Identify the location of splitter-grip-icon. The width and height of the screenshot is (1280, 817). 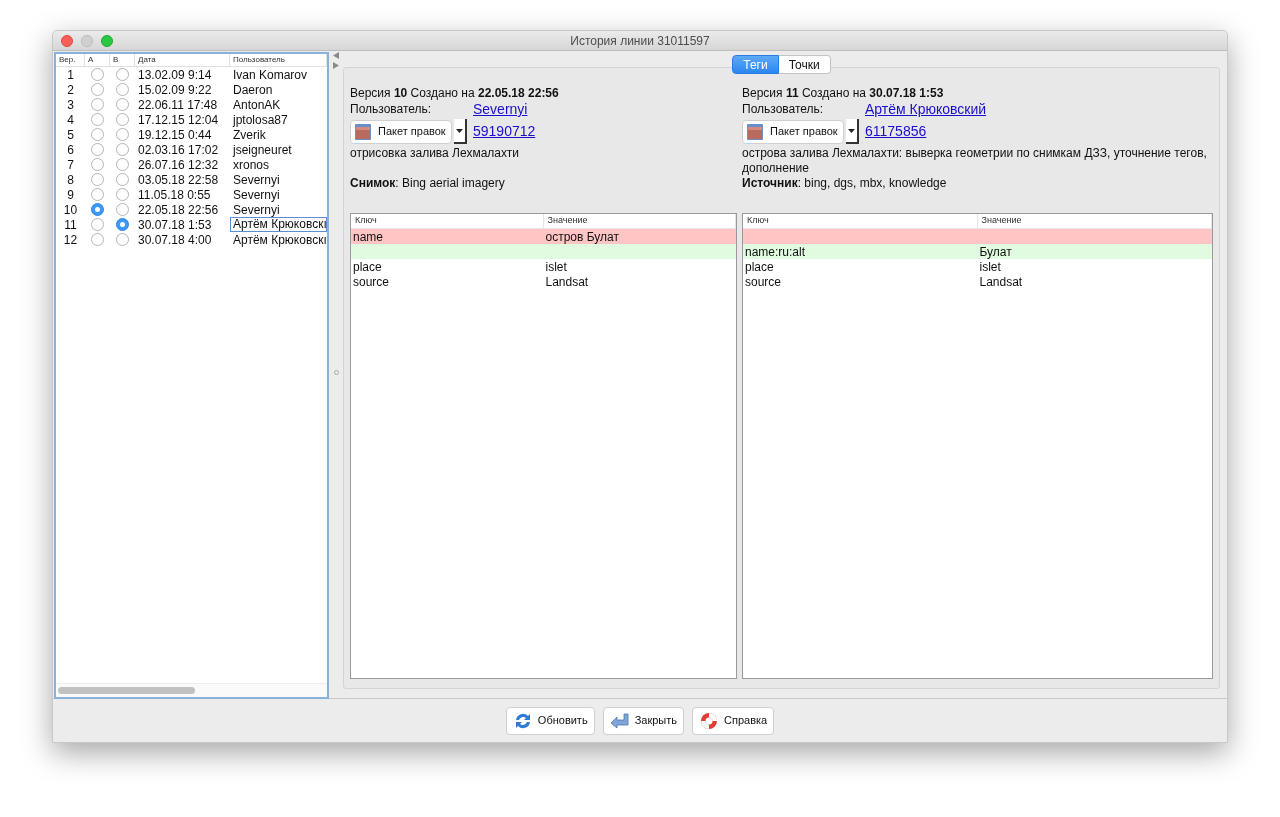
(336, 372).